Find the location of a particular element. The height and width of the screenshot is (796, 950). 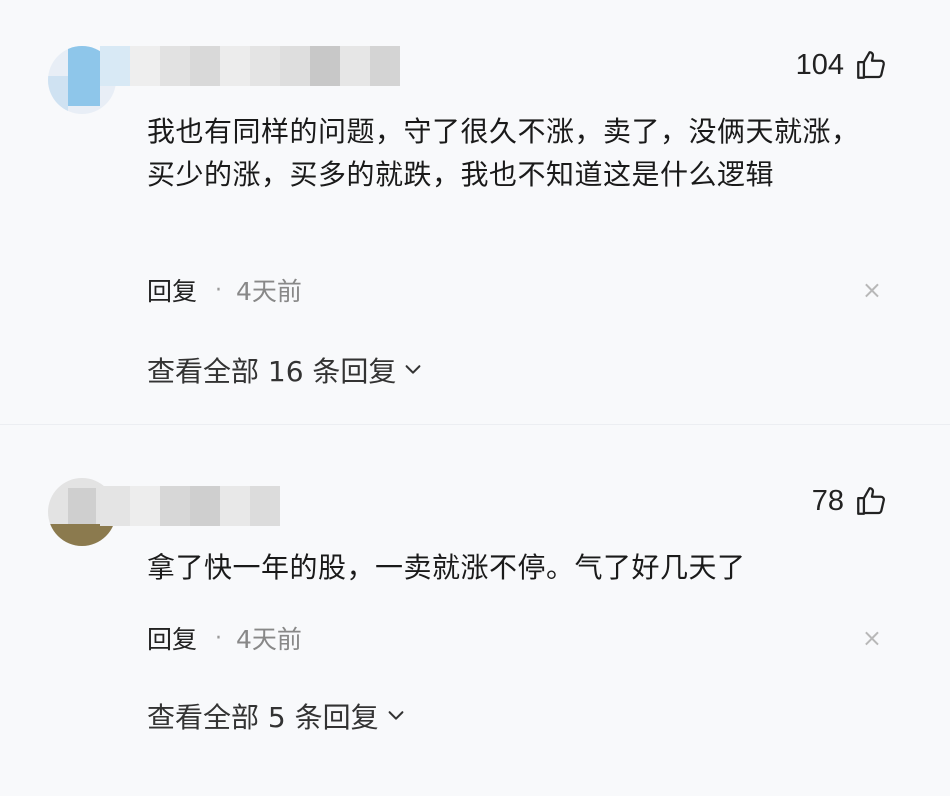

comment-text: 拿了快一年的股，一卖就涨不停。气了好几天了 is located at coordinates (446, 567).